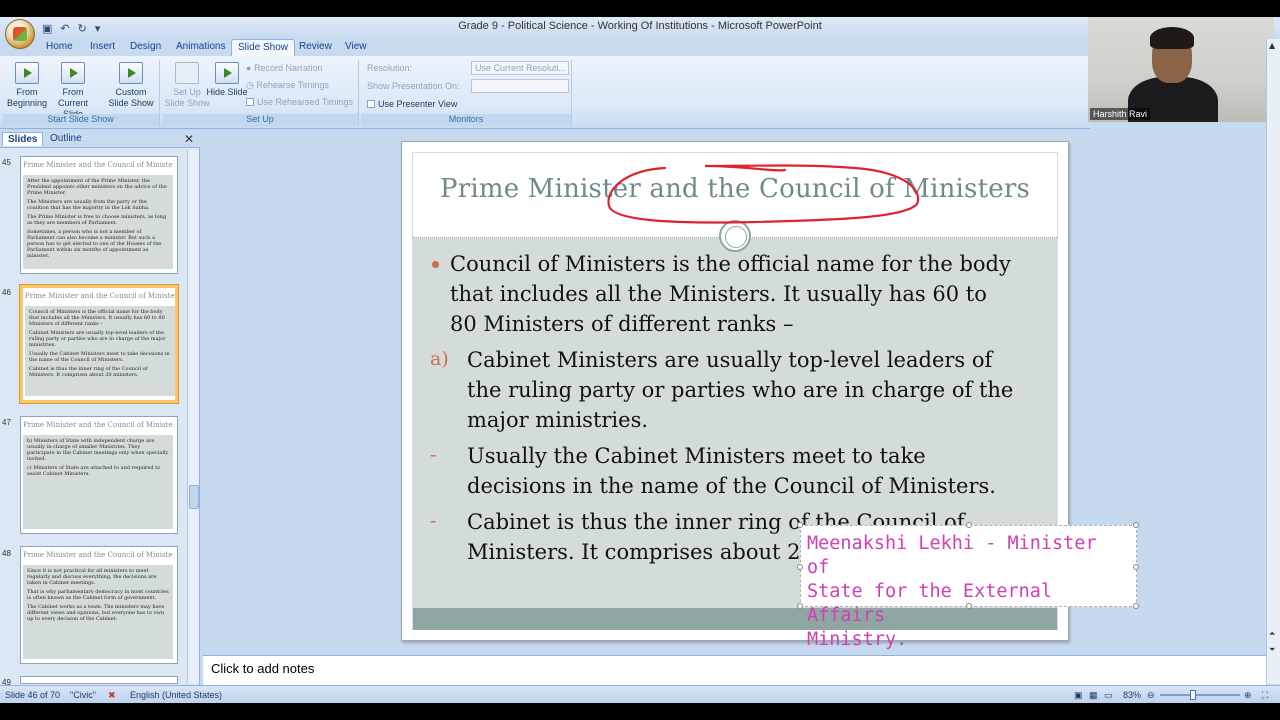  Describe the element at coordinates (633, 552) in the screenshot. I see `item-c-line-2: Ministers. It comprises about 2` at that location.